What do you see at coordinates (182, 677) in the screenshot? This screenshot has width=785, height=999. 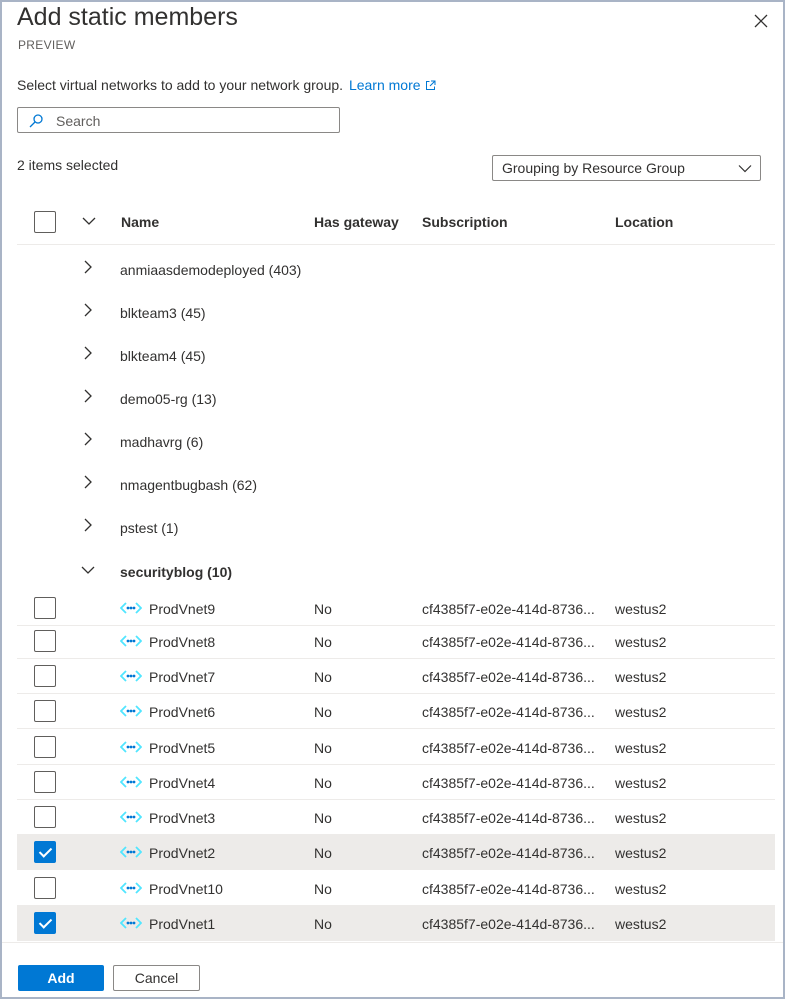 I see `vnet-name: ProdVnet7` at bounding box center [182, 677].